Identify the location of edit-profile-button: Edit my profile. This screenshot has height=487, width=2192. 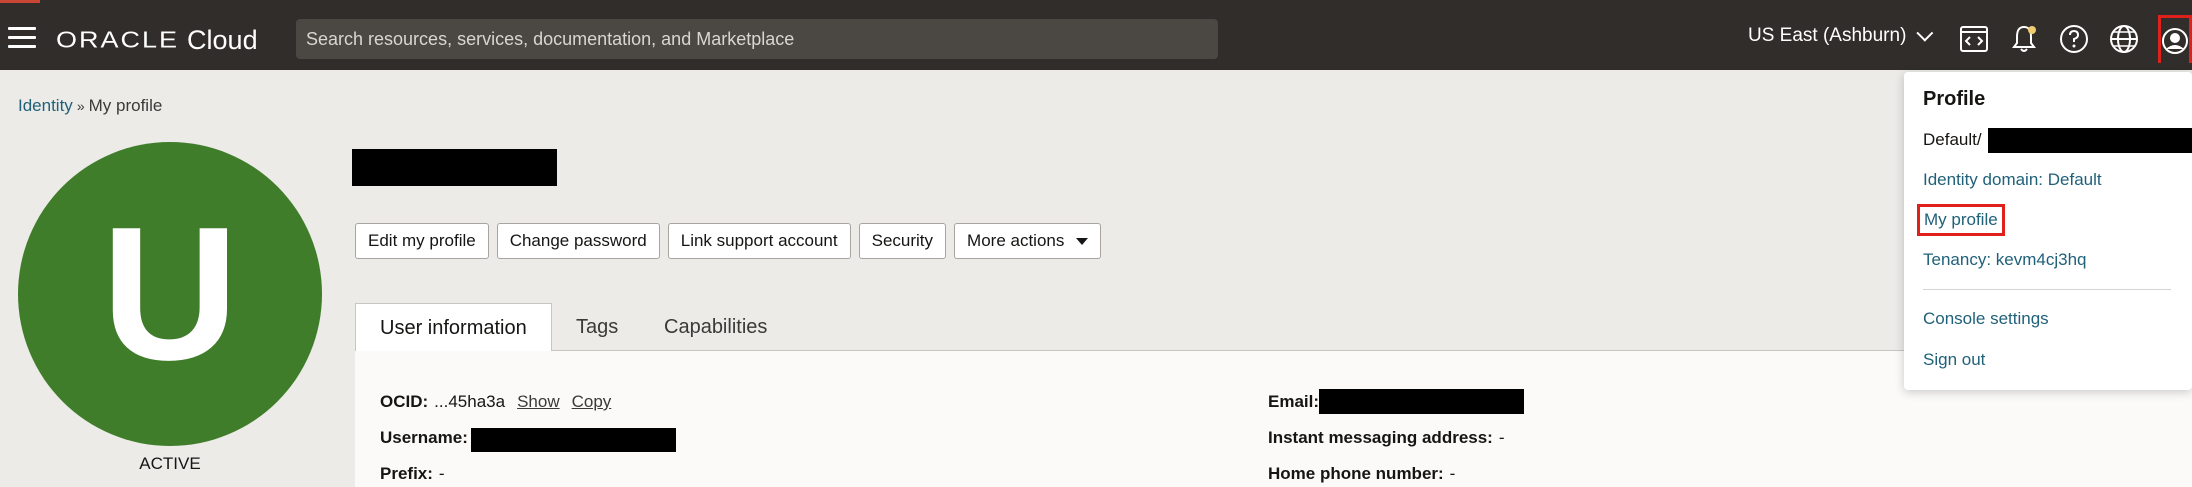
(422, 241).